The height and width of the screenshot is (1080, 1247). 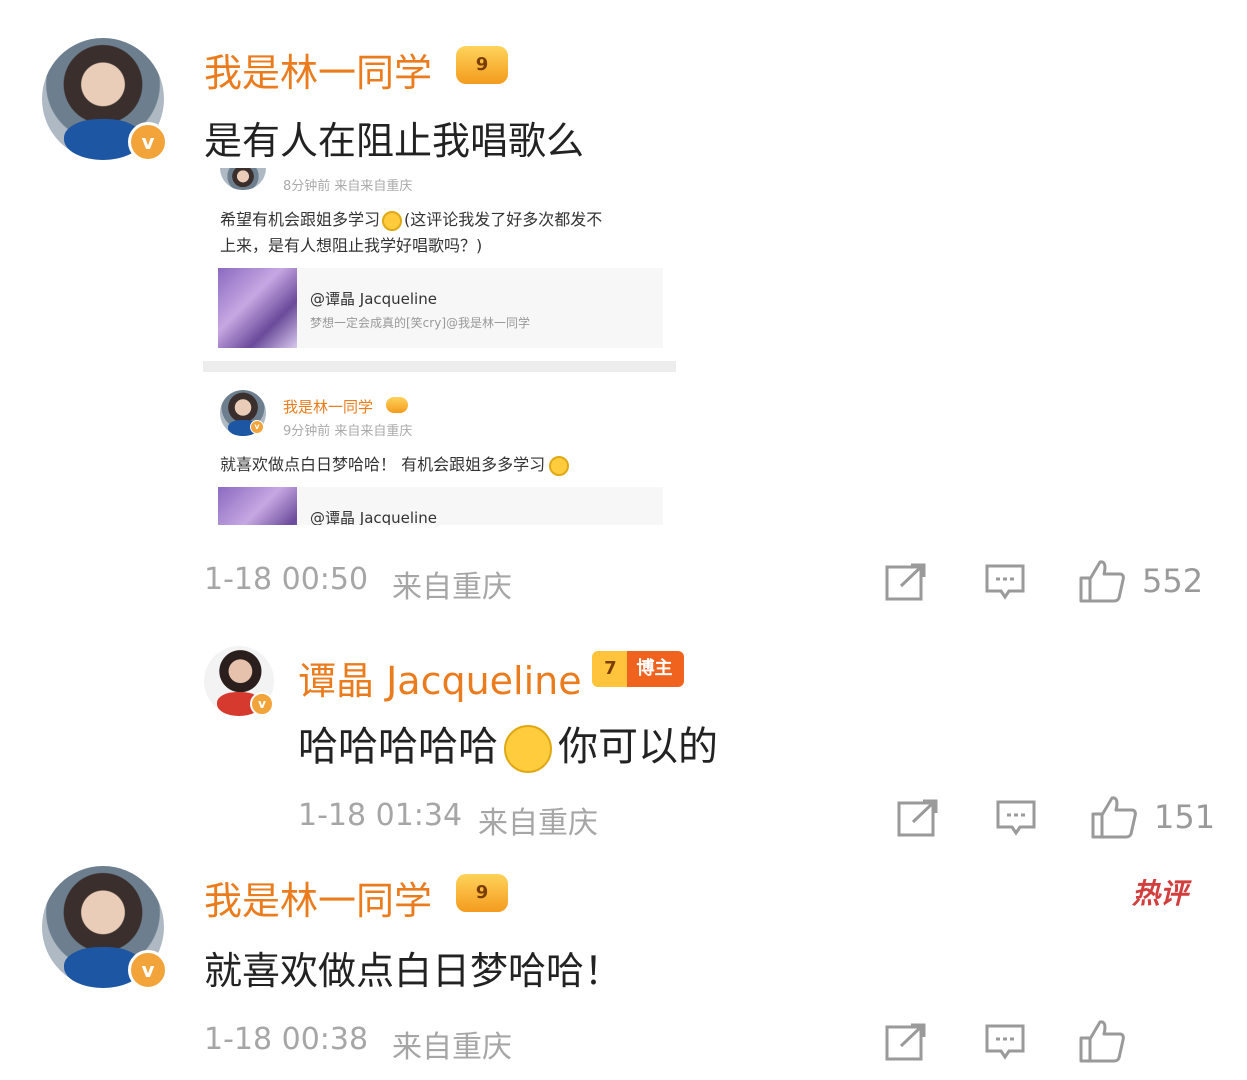 I want to click on post-author: 我是林一同学, so click(x=328, y=407).